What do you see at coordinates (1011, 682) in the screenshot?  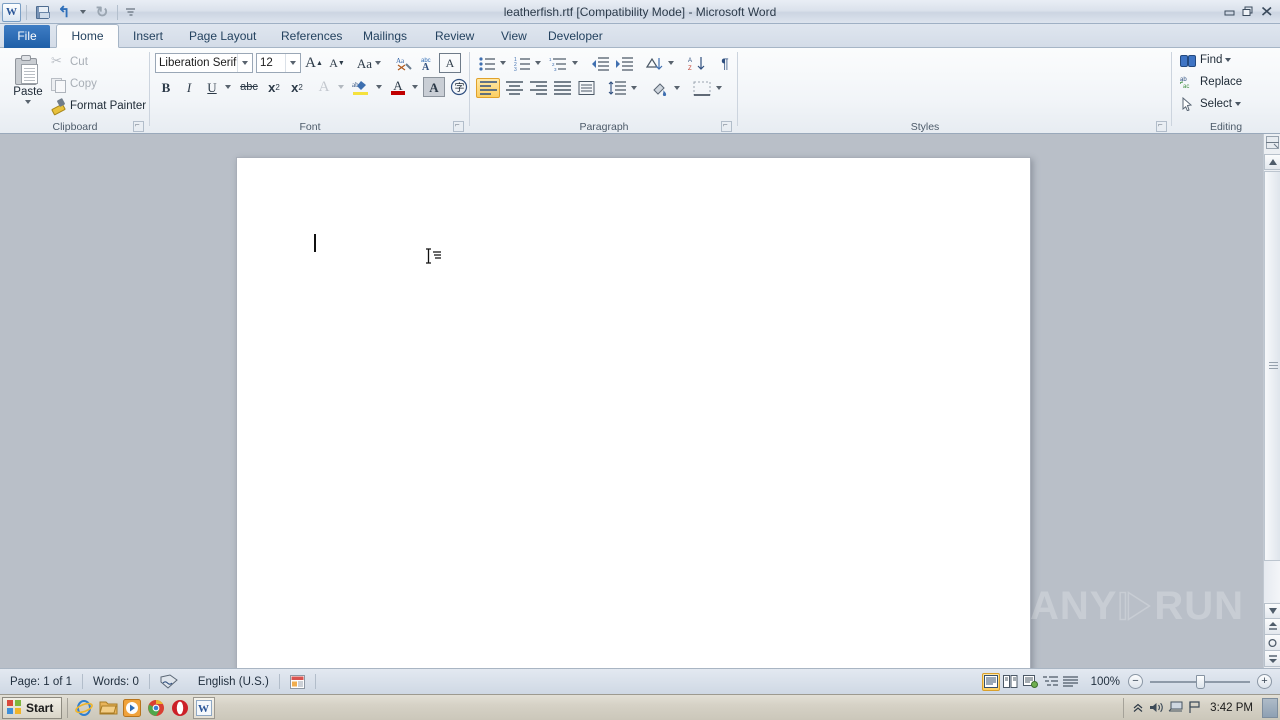 I see `full-screen-reading-view-button` at bounding box center [1011, 682].